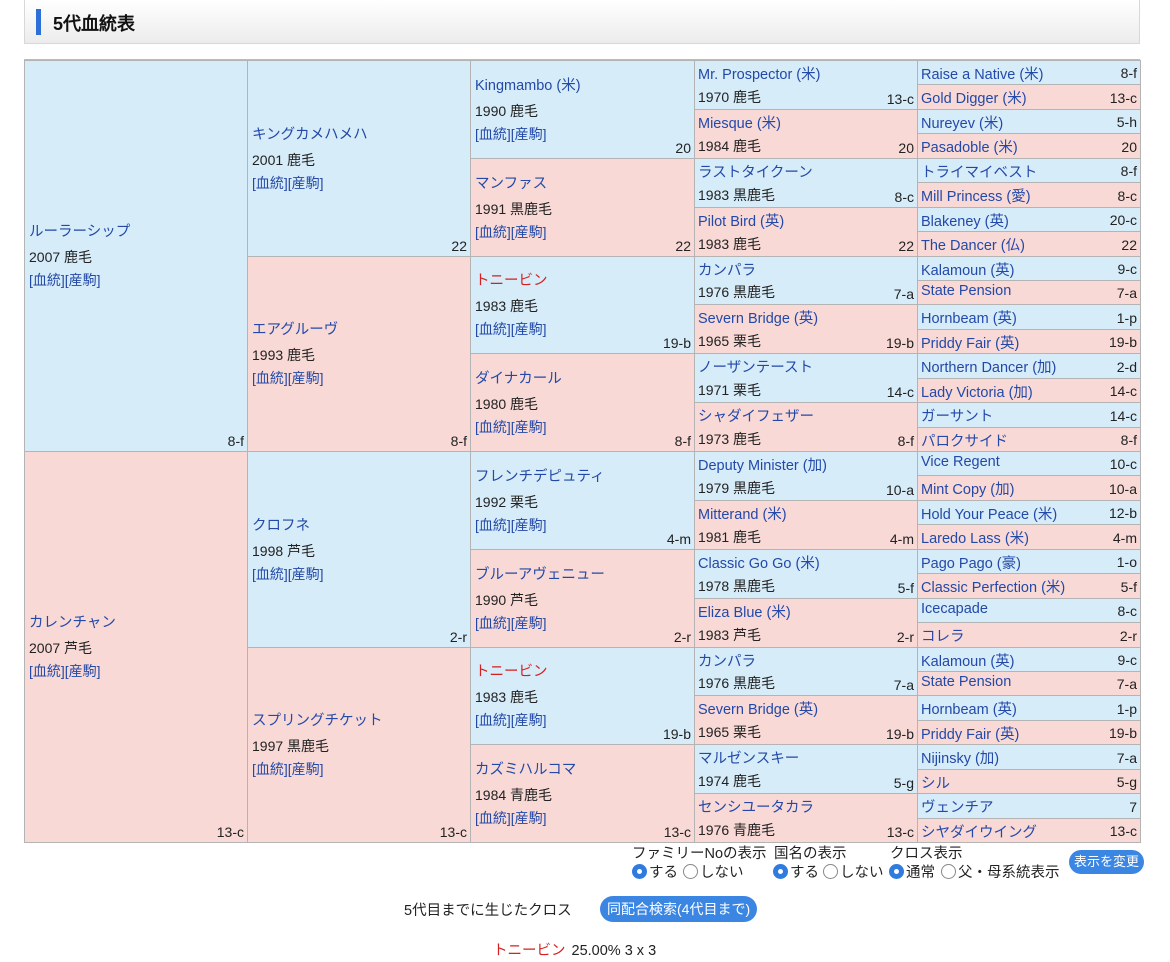  What do you see at coordinates (361, 524) in the screenshot?
I see `horse-name-link: クロフネ` at bounding box center [361, 524].